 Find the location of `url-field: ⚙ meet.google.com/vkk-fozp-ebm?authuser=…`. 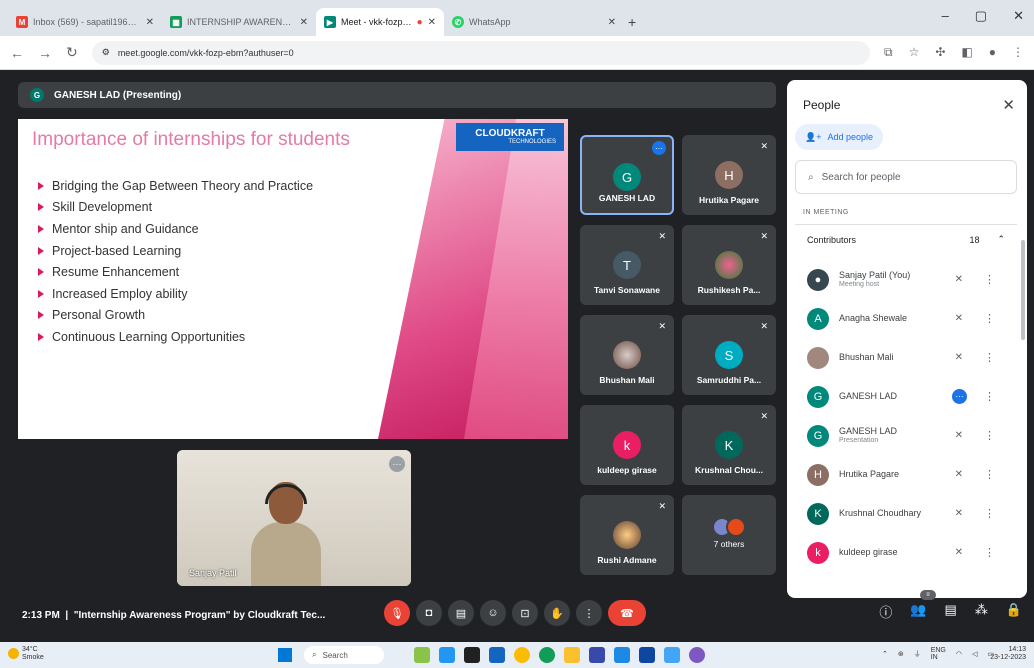

url-field: ⚙ meet.google.com/vkk-fozp-ebm?authuser=… is located at coordinates (480, 52).